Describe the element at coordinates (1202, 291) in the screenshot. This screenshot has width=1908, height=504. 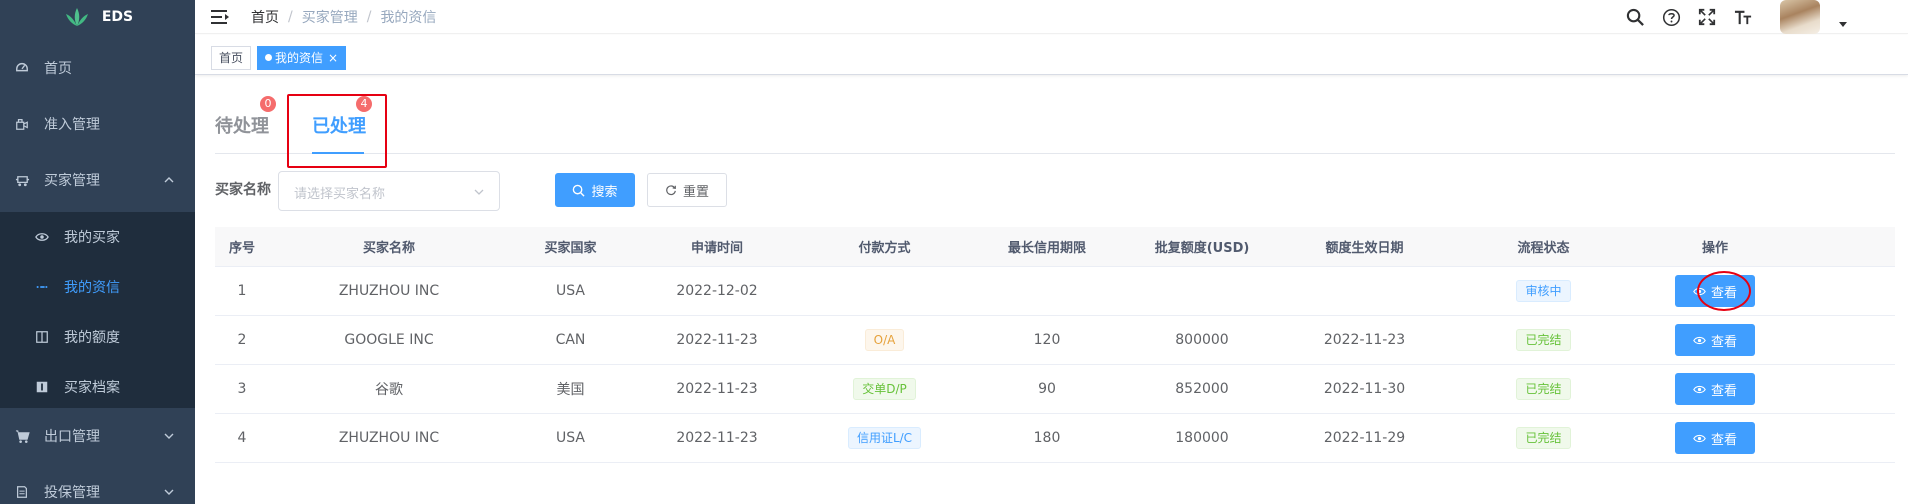
I see `cell-amount` at that location.